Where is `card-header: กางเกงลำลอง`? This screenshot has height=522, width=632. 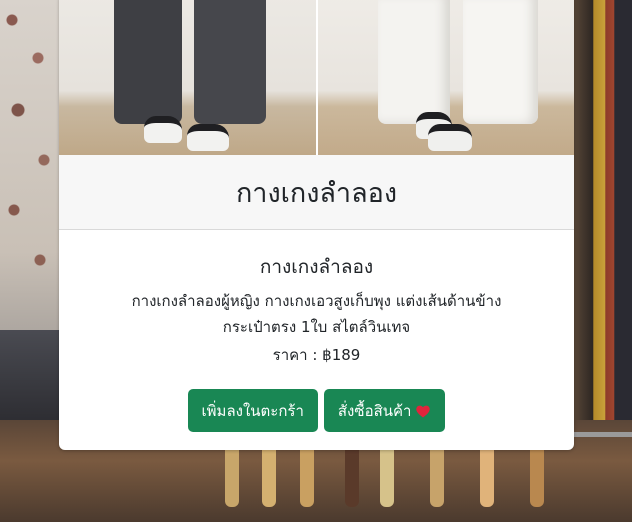
card-header: กางเกงลำลอง is located at coordinates (316, 192).